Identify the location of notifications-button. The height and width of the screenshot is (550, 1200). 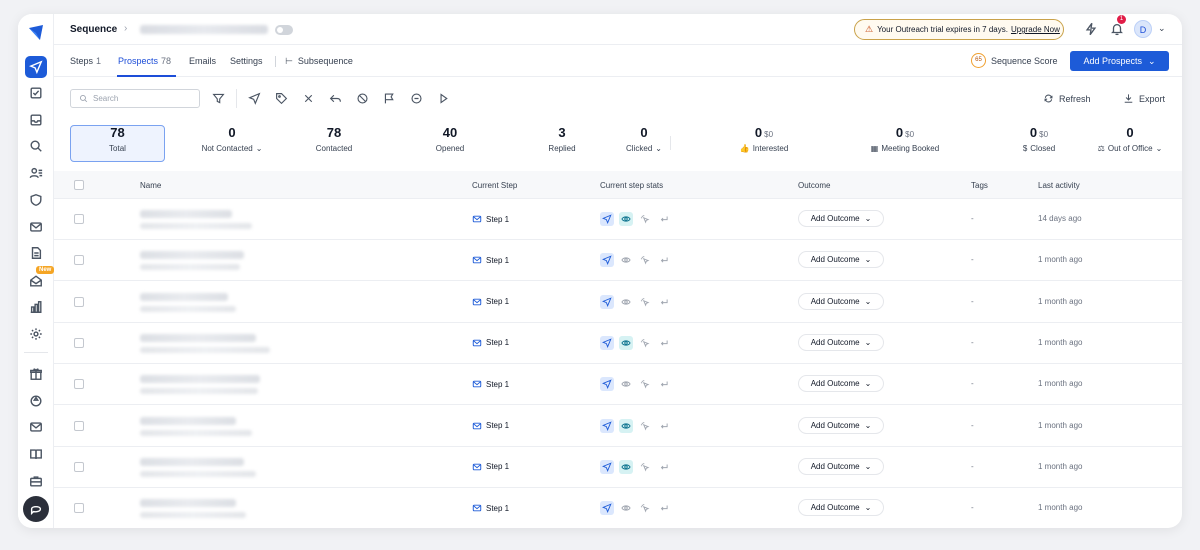
(1117, 29).